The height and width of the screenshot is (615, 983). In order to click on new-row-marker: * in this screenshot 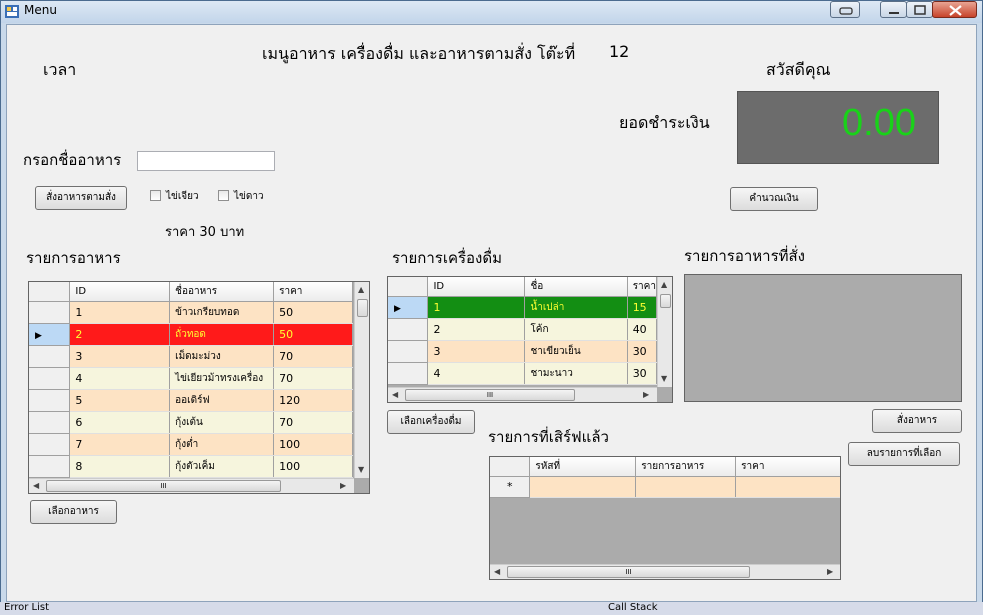, I will do `click(510, 487)`.